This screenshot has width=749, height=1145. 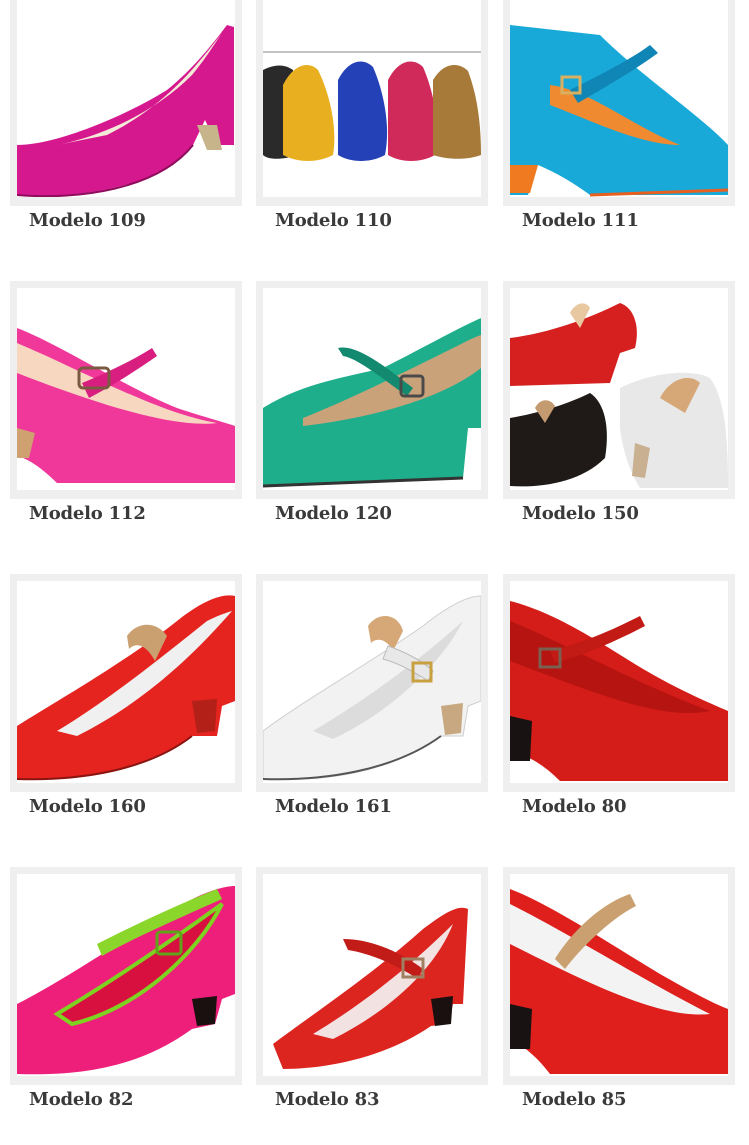 I want to click on product-name: Modelo 85, so click(x=574, y=1099).